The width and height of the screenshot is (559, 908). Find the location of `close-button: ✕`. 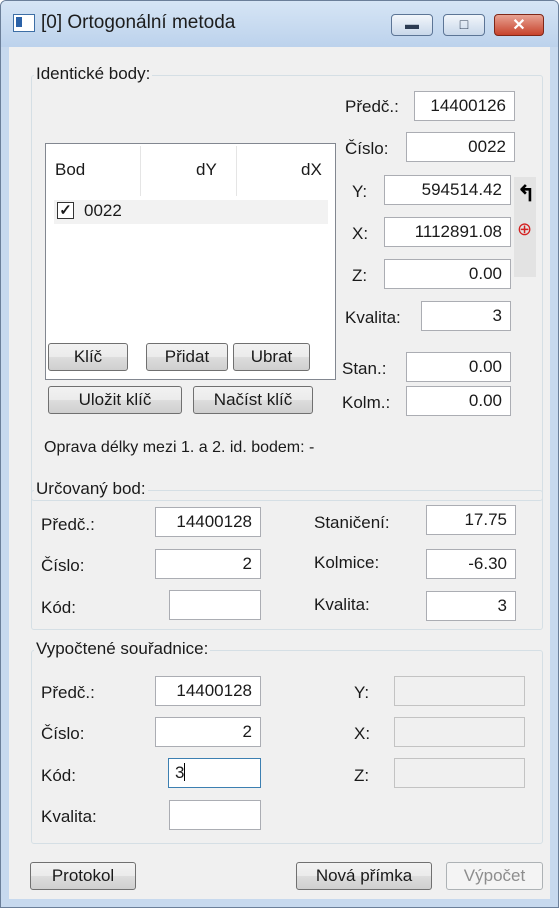

close-button: ✕ is located at coordinates (519, 25).